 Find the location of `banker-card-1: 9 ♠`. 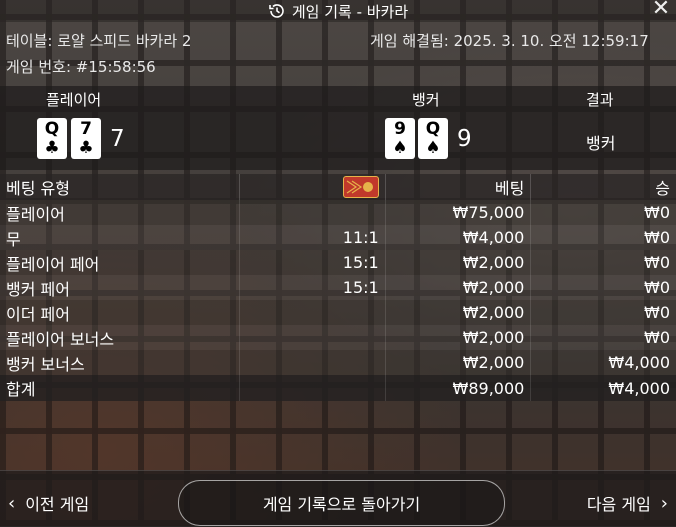

banker-card-1: 9 ♠ is located at coordinates (400, 138).